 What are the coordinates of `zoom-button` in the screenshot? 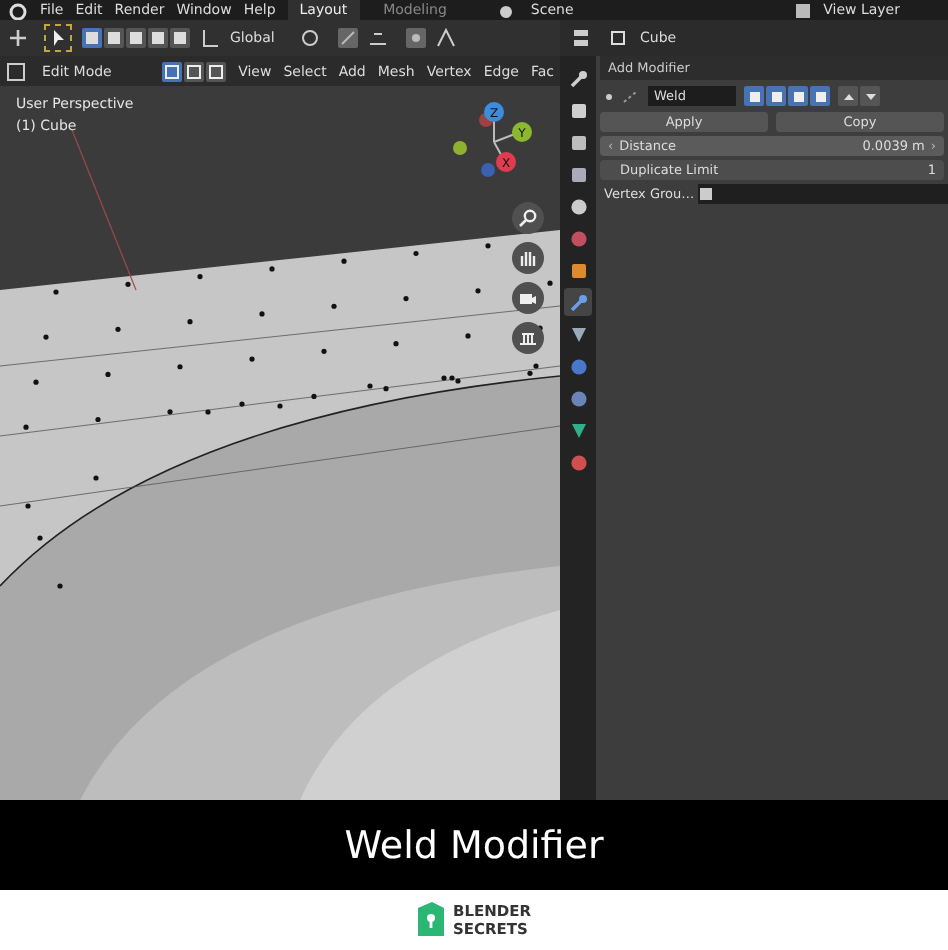 It's located at (528, 218).